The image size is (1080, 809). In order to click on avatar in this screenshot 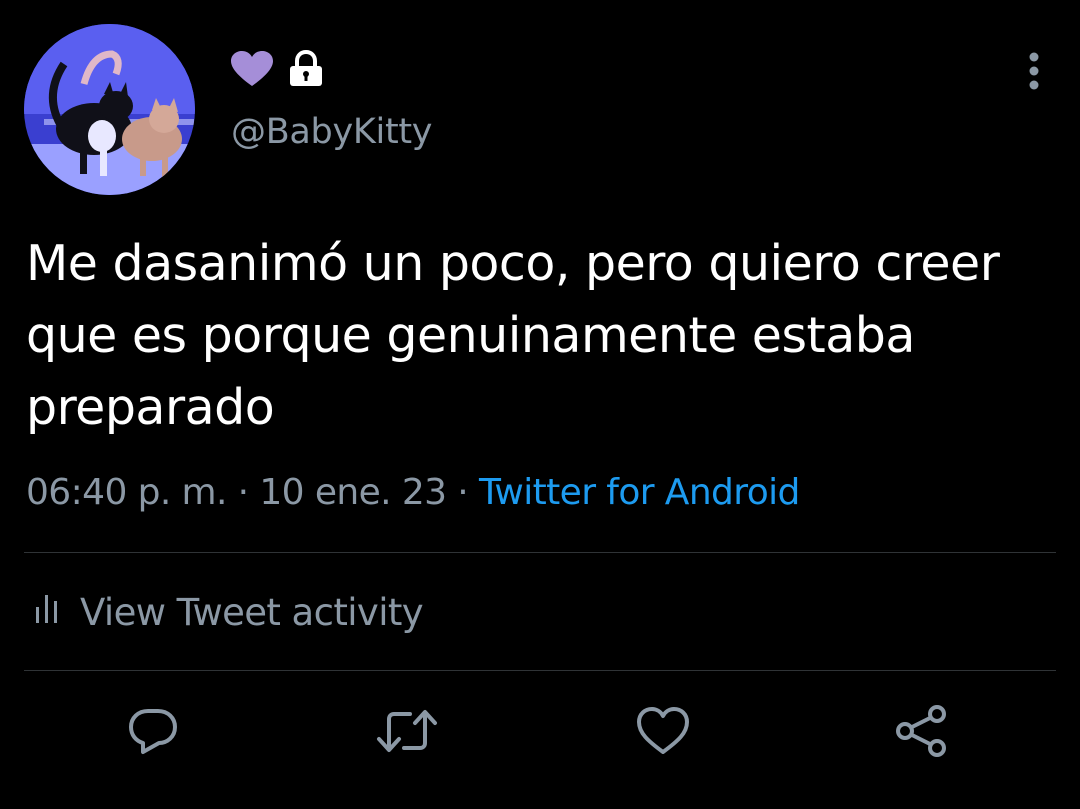, I will do `click(109, 109)`.